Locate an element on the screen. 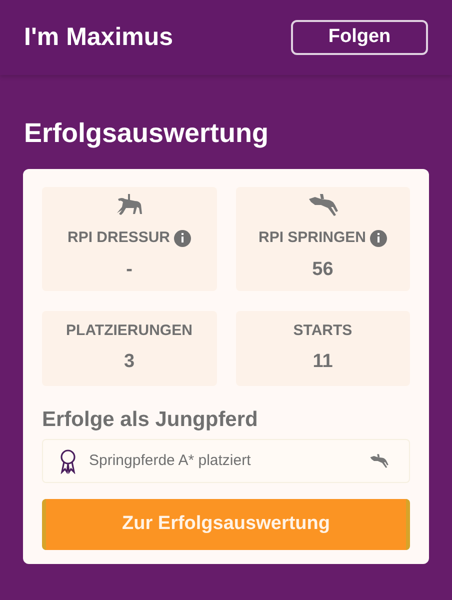 This screenshot has width=452, height=600. success-text: Springpferde A* platziert is located at coordinates (170, 460).